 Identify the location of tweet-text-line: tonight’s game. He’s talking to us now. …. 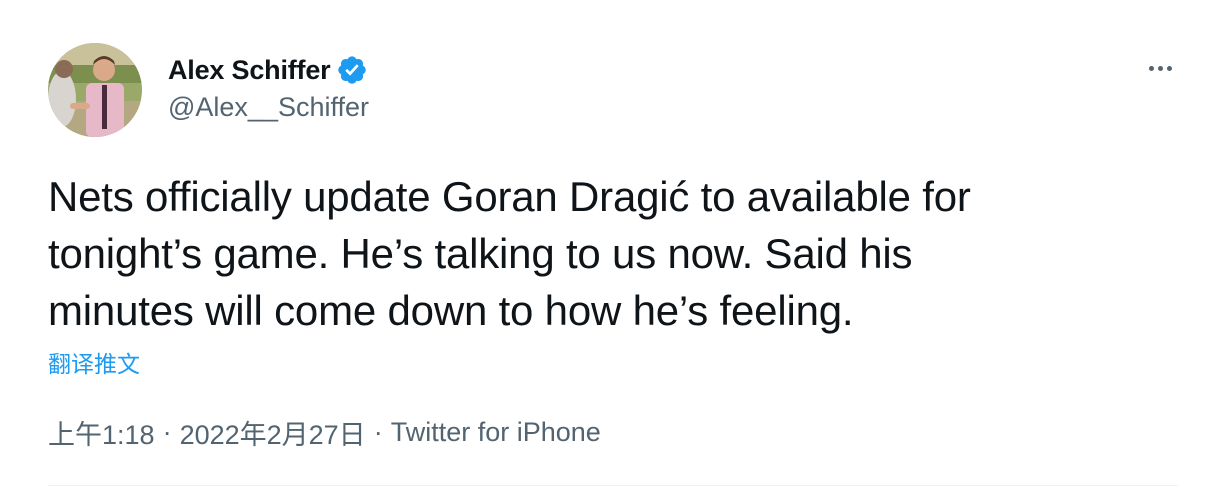
(480, 253).